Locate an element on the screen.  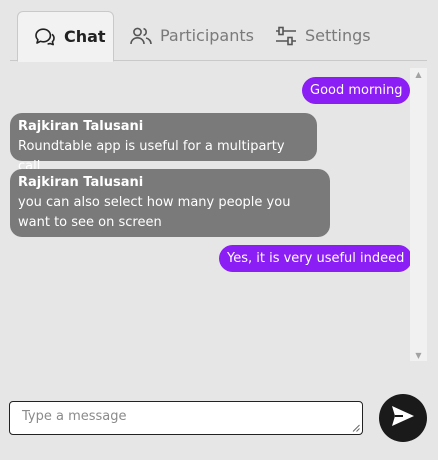
message-text: Good morning is located at coordinates (356, 90).